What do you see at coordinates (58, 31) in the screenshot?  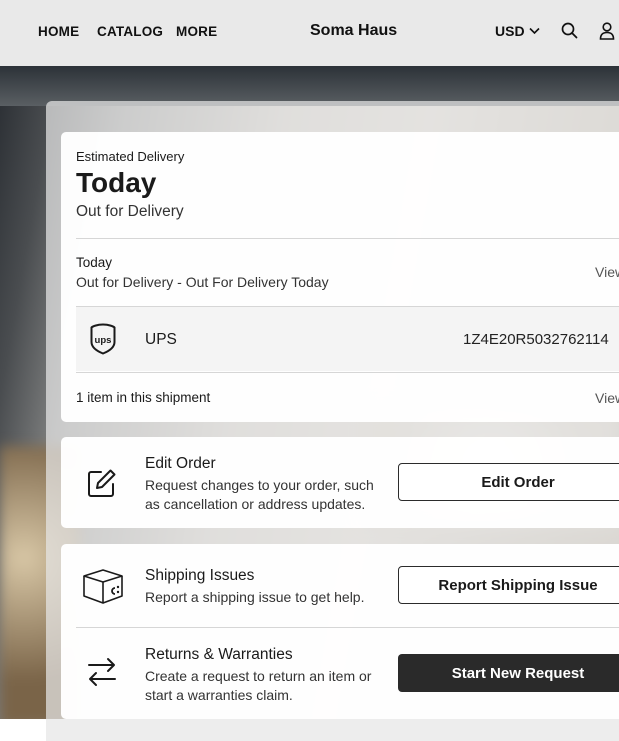 I see `nav-home: HOME` at bounding box center [58, 31].